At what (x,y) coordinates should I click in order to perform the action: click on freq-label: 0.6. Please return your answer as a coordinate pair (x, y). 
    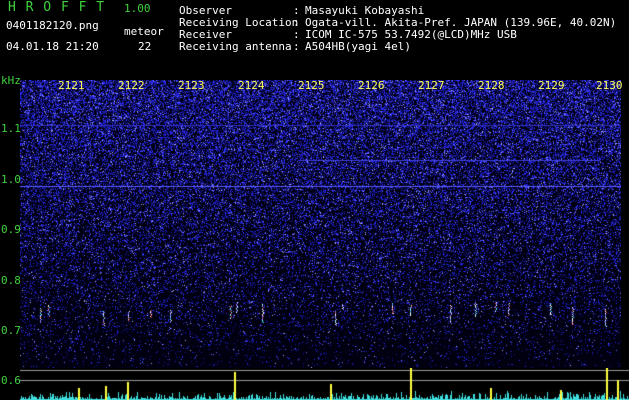
    Looking at the image, I should click on (11, 380).